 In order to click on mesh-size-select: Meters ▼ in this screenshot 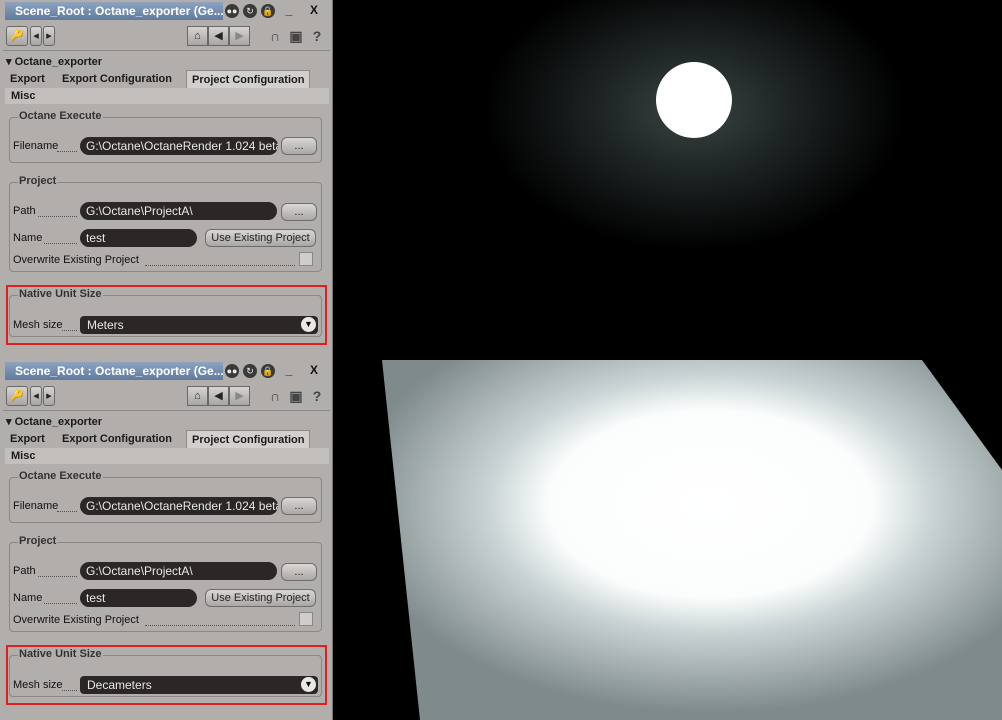, I will do `click(199, 325)`.